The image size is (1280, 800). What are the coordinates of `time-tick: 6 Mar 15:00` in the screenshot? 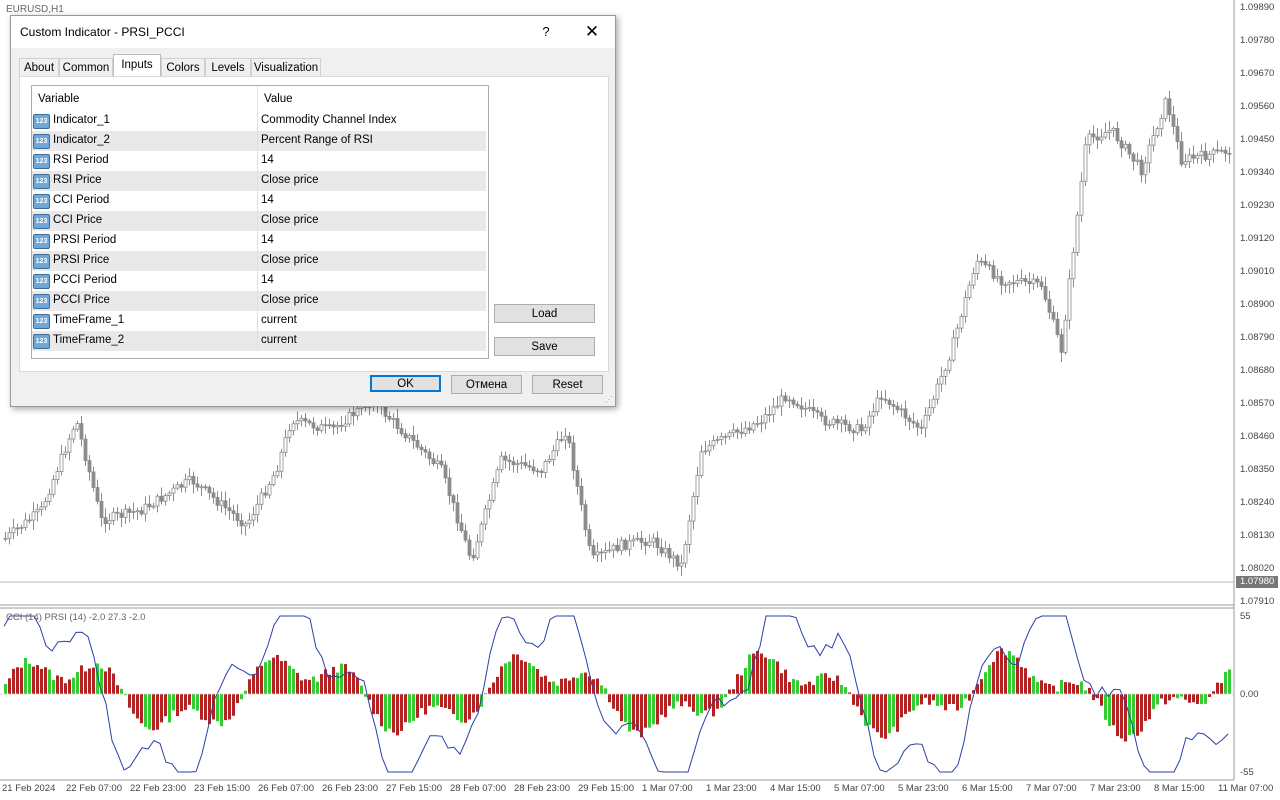 It's located at (987, 788).